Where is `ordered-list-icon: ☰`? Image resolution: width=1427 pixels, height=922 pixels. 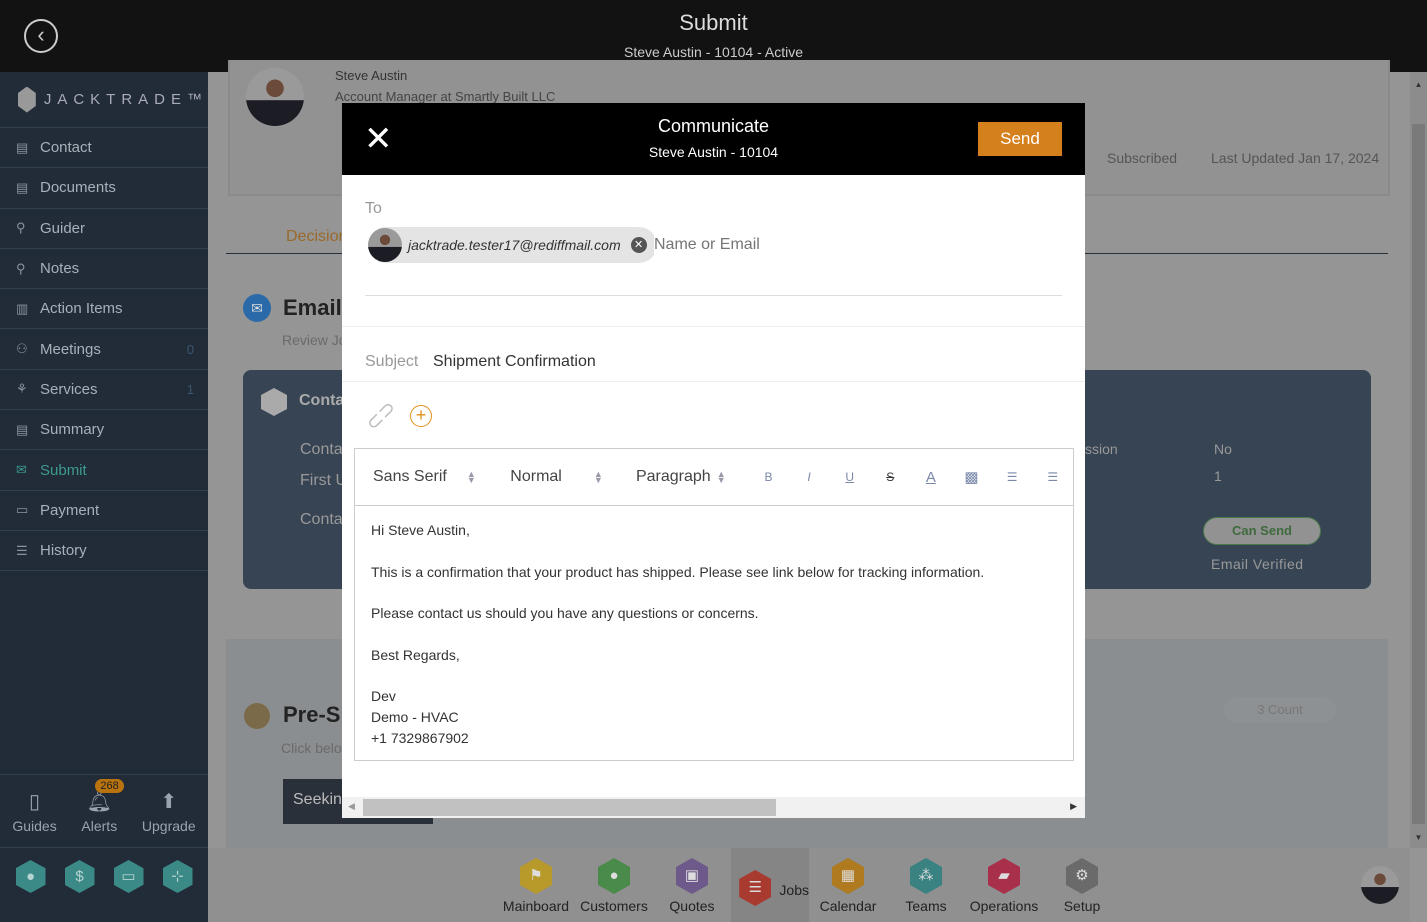
ordered-list-icon: ☰ is located at coordinates (1012, 477).